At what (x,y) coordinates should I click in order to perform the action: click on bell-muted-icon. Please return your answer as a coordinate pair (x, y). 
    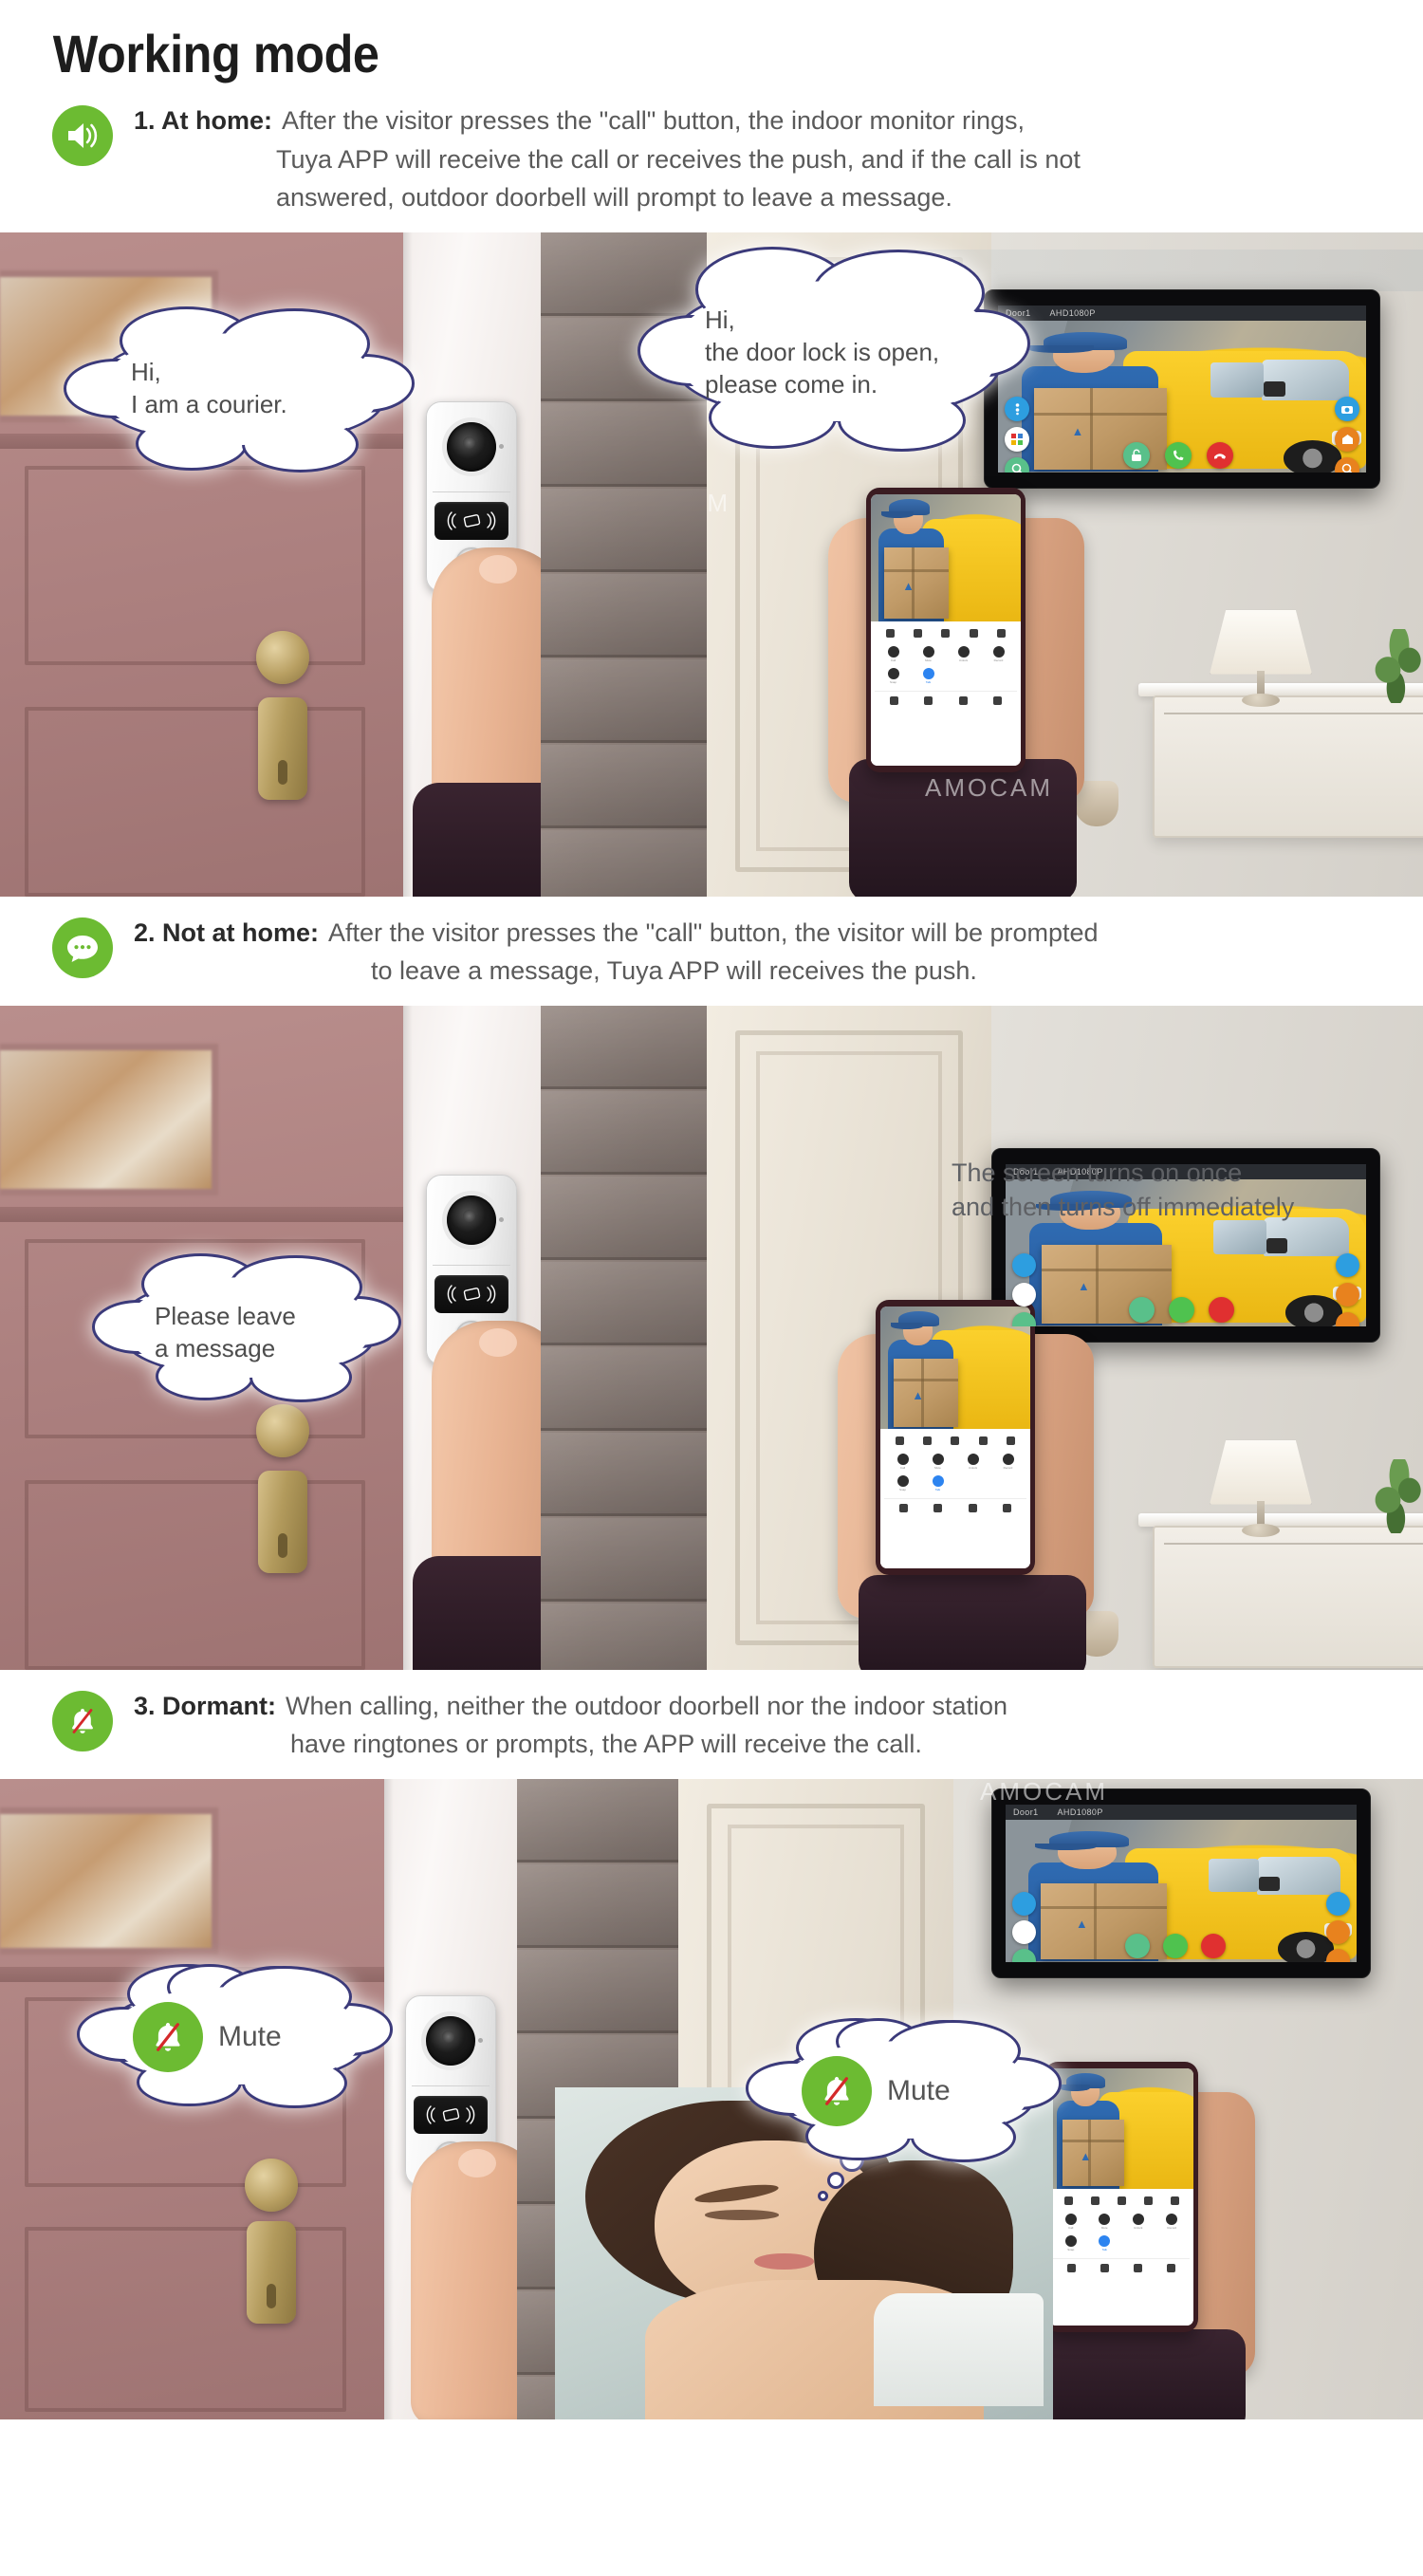
    Looking at the image, I should click on (837, 2090).